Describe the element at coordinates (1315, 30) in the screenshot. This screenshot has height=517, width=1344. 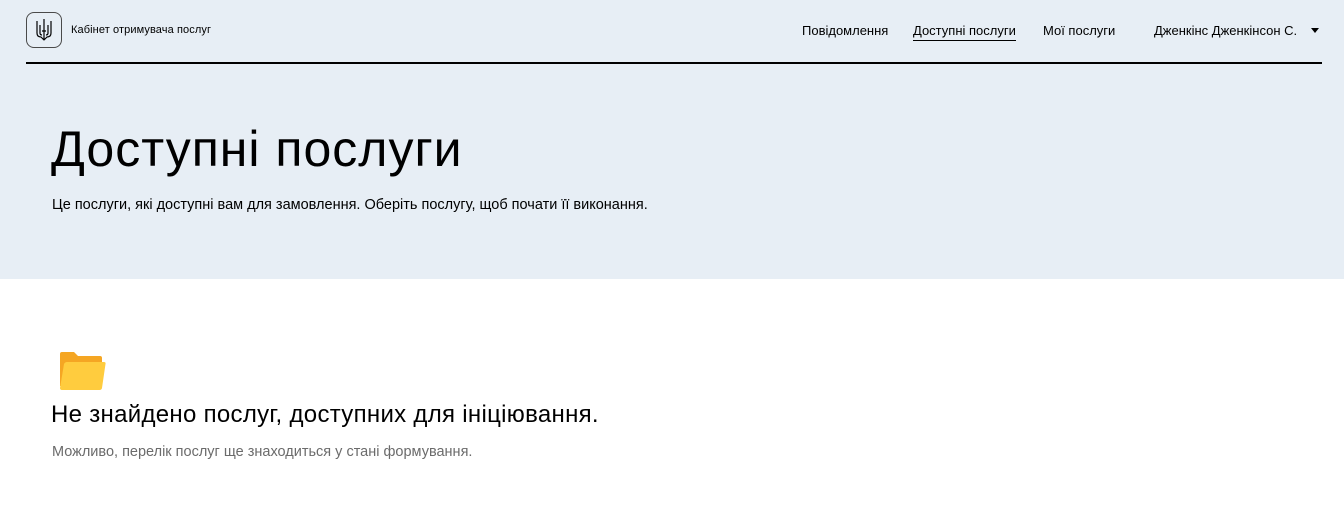
I see `caret-down-icon` at that location.